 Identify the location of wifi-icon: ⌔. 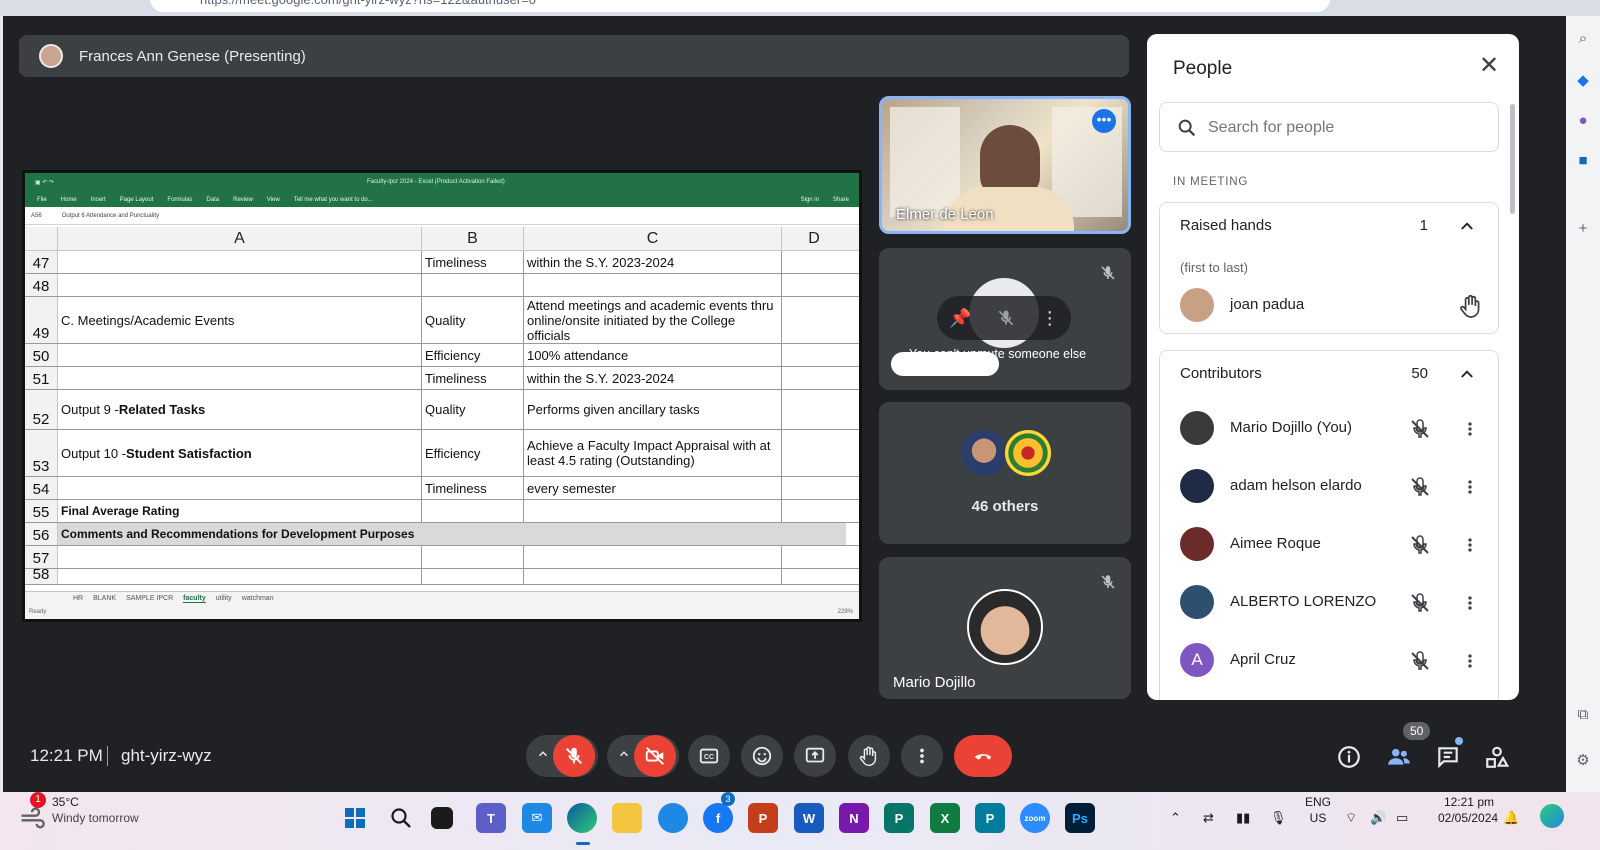
(1351, 818).